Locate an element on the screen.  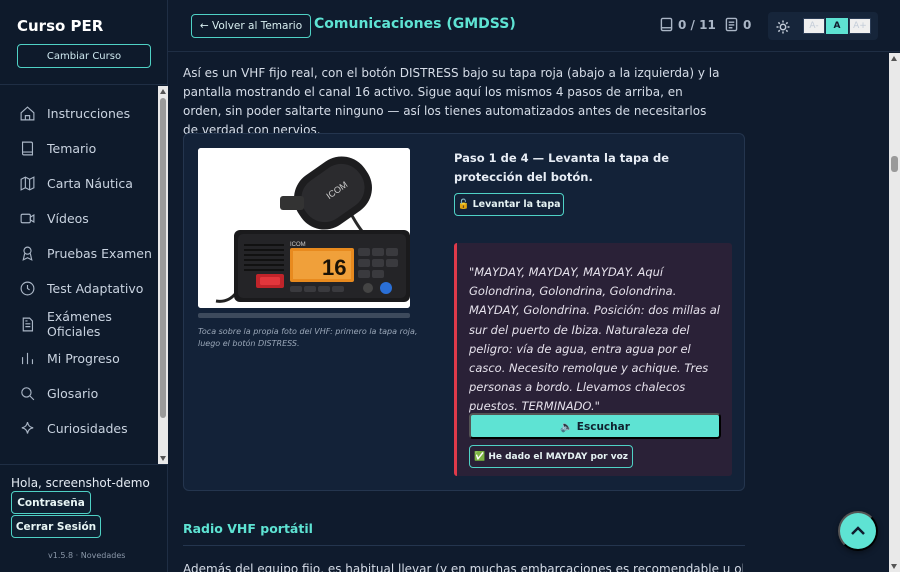
search-icon is located at coordinates (27, 393).